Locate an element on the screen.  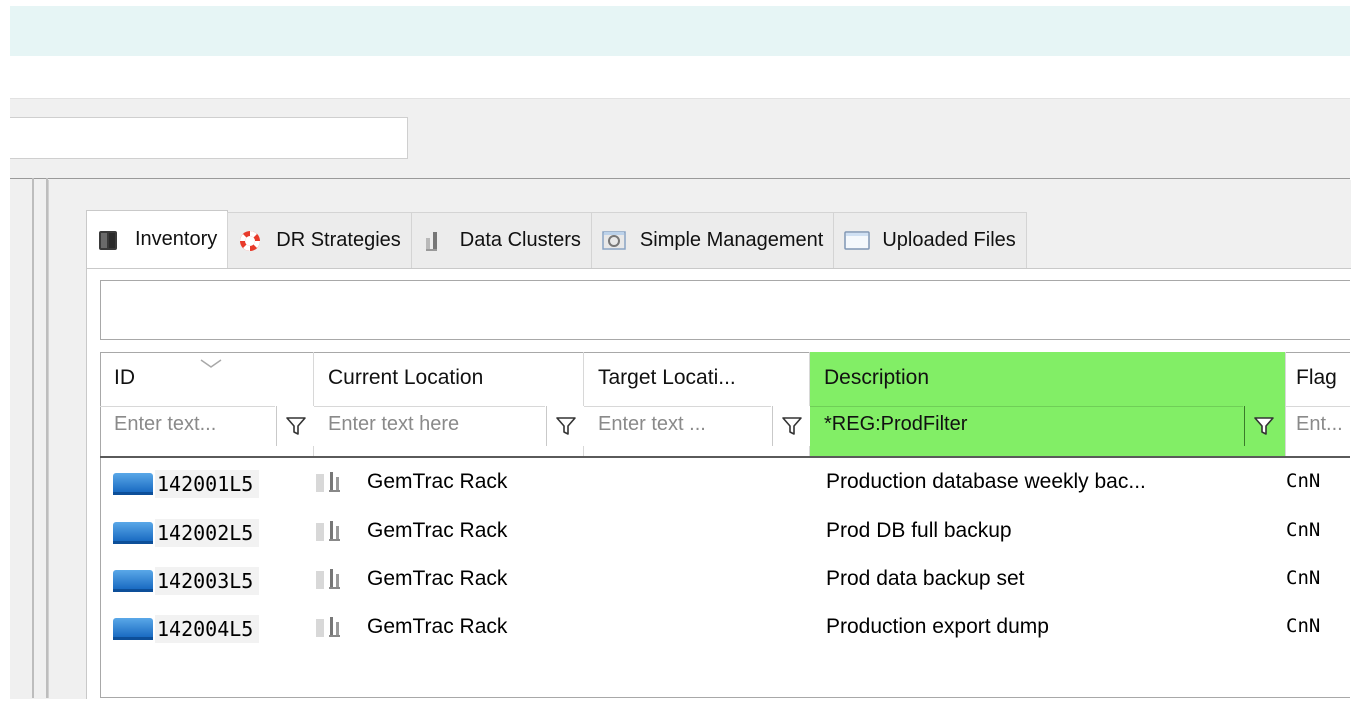
id-cell: 142004L5 is located at coordinates (186, 629).